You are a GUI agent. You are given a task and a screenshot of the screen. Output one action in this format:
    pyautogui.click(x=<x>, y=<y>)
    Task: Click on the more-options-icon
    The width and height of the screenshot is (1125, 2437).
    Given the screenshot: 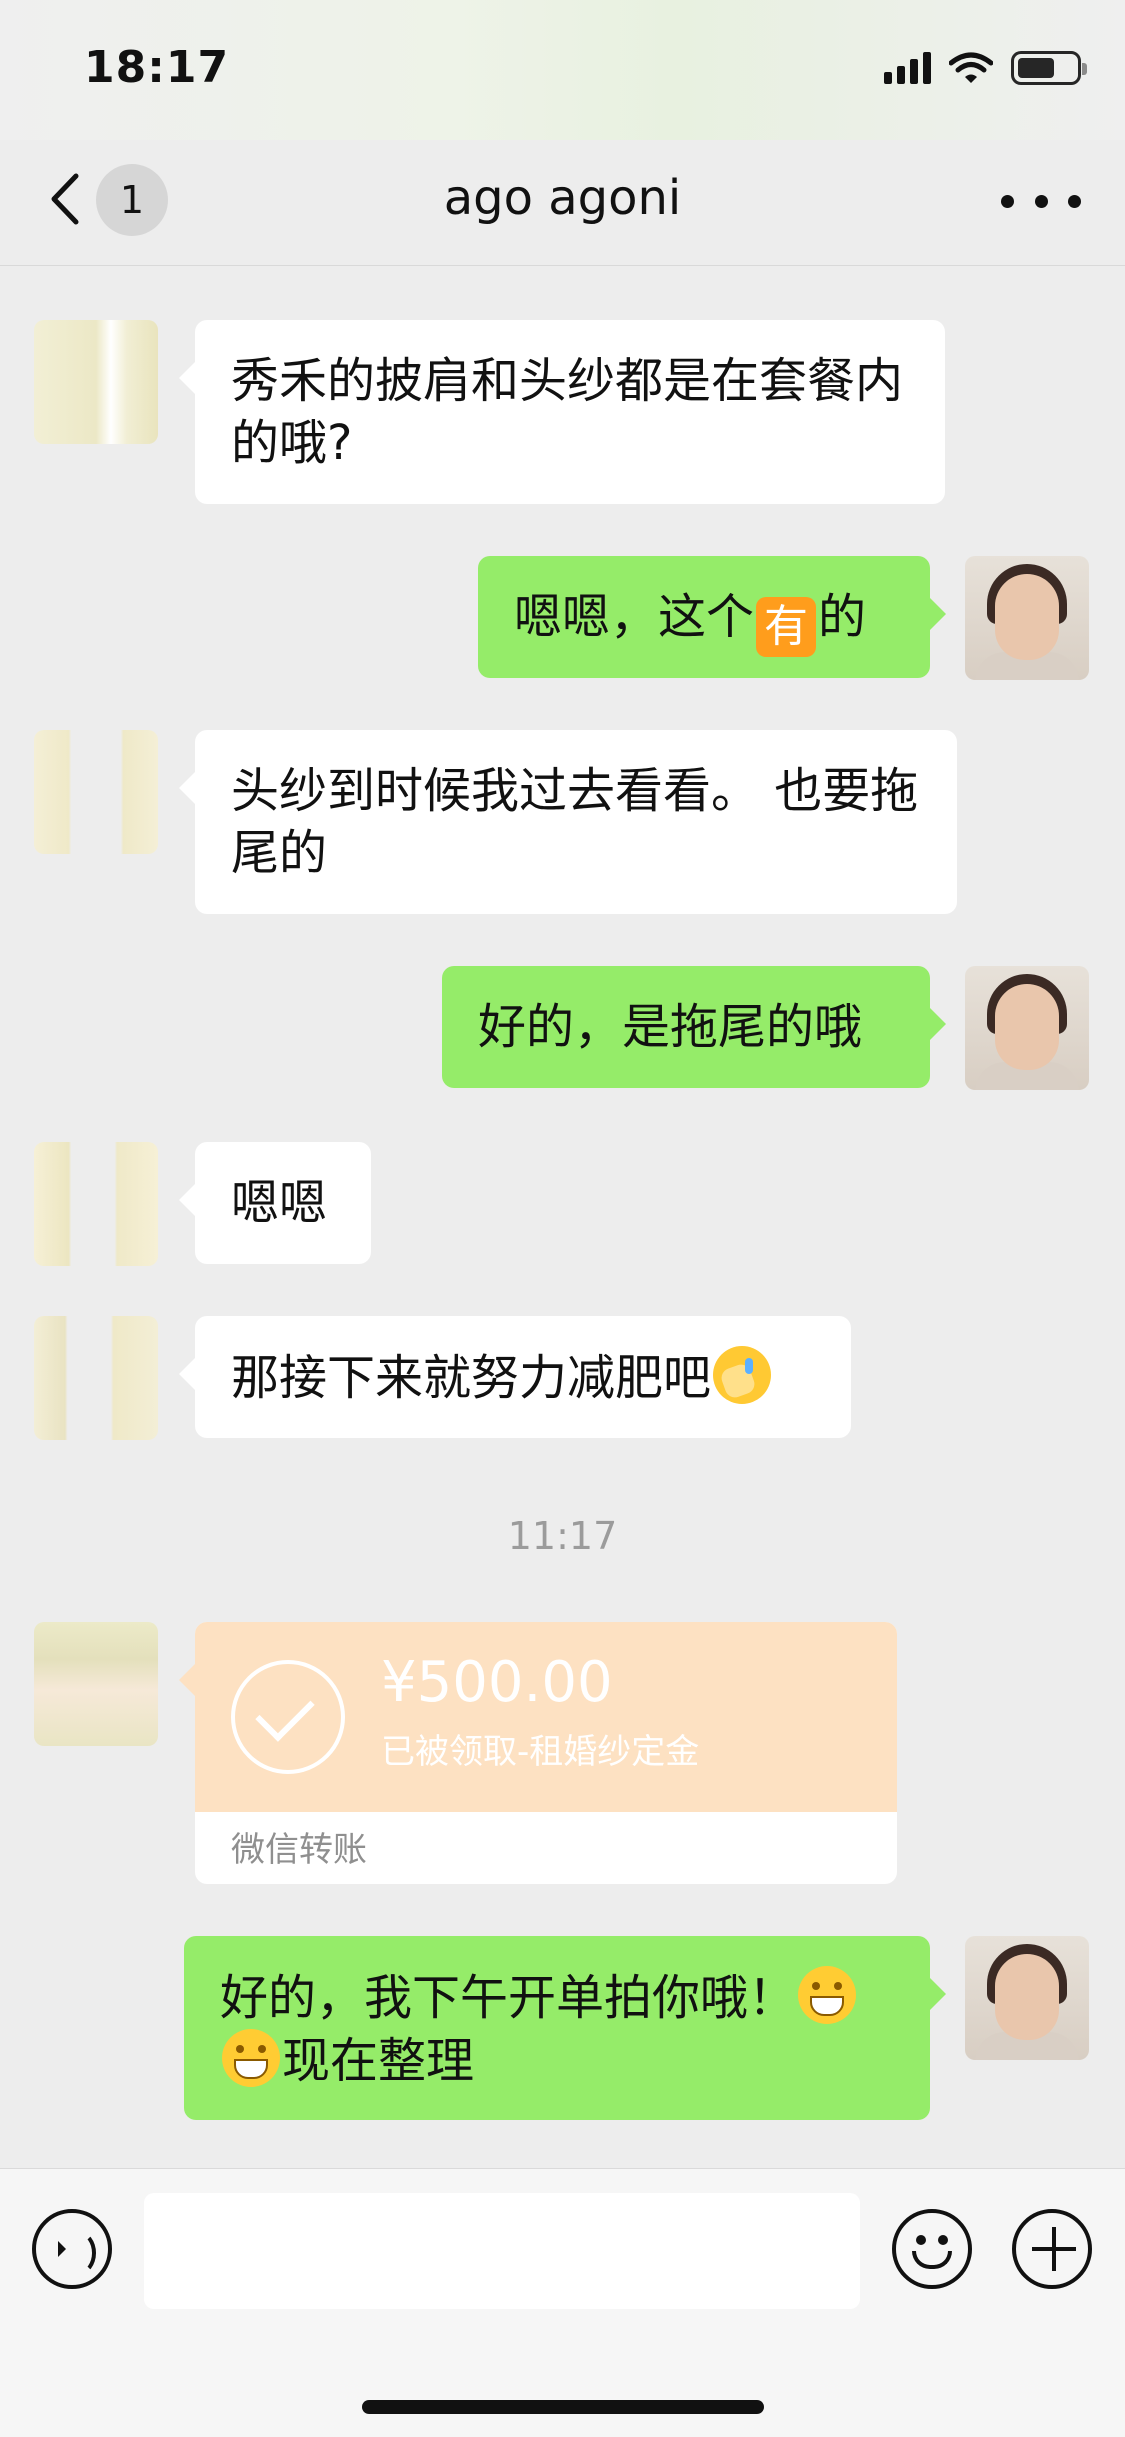 What is the action you would take?
    pyautogui.click(x=1041, y=201)
    